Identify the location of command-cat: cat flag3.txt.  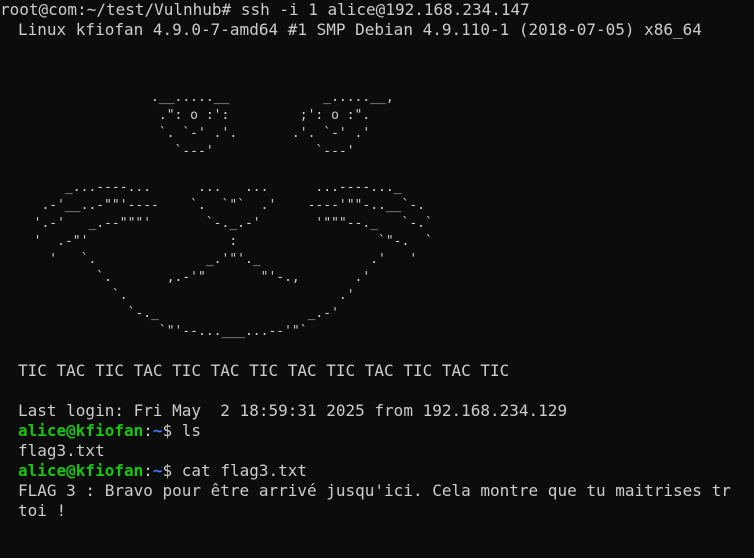
(244, 470).